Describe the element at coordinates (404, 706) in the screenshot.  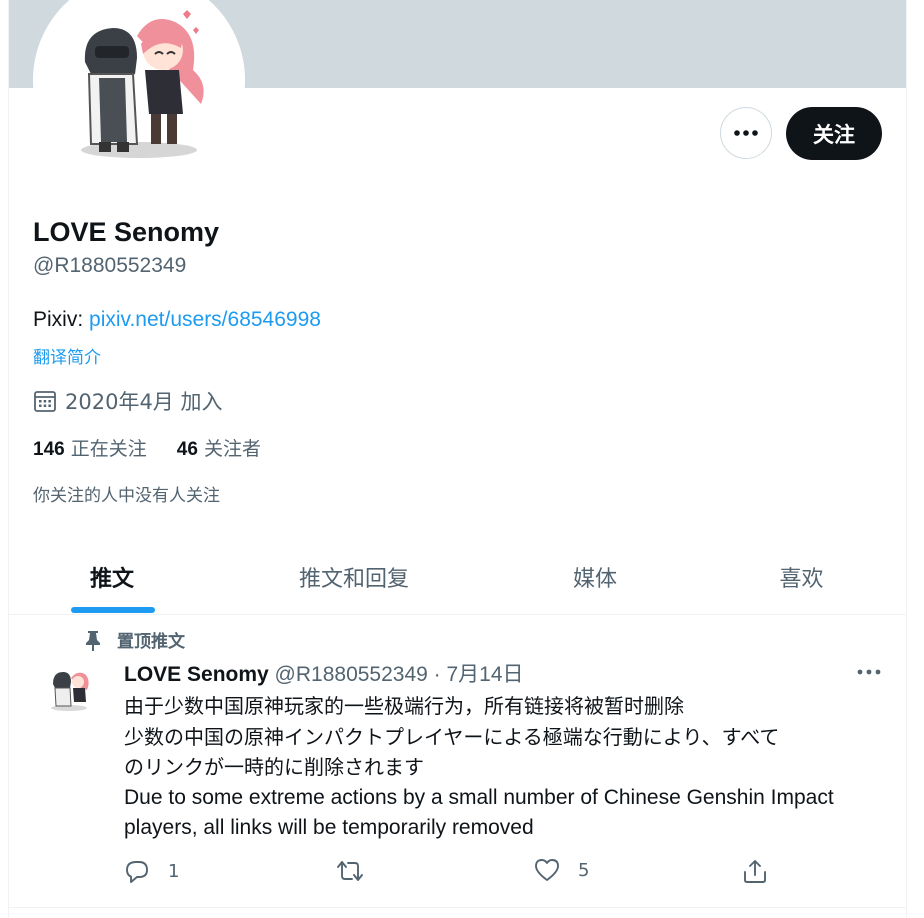
I see `tweet-line: 由于少数中国原神玩家的一些极端行为，所有链接将被暂时删除` at that location.